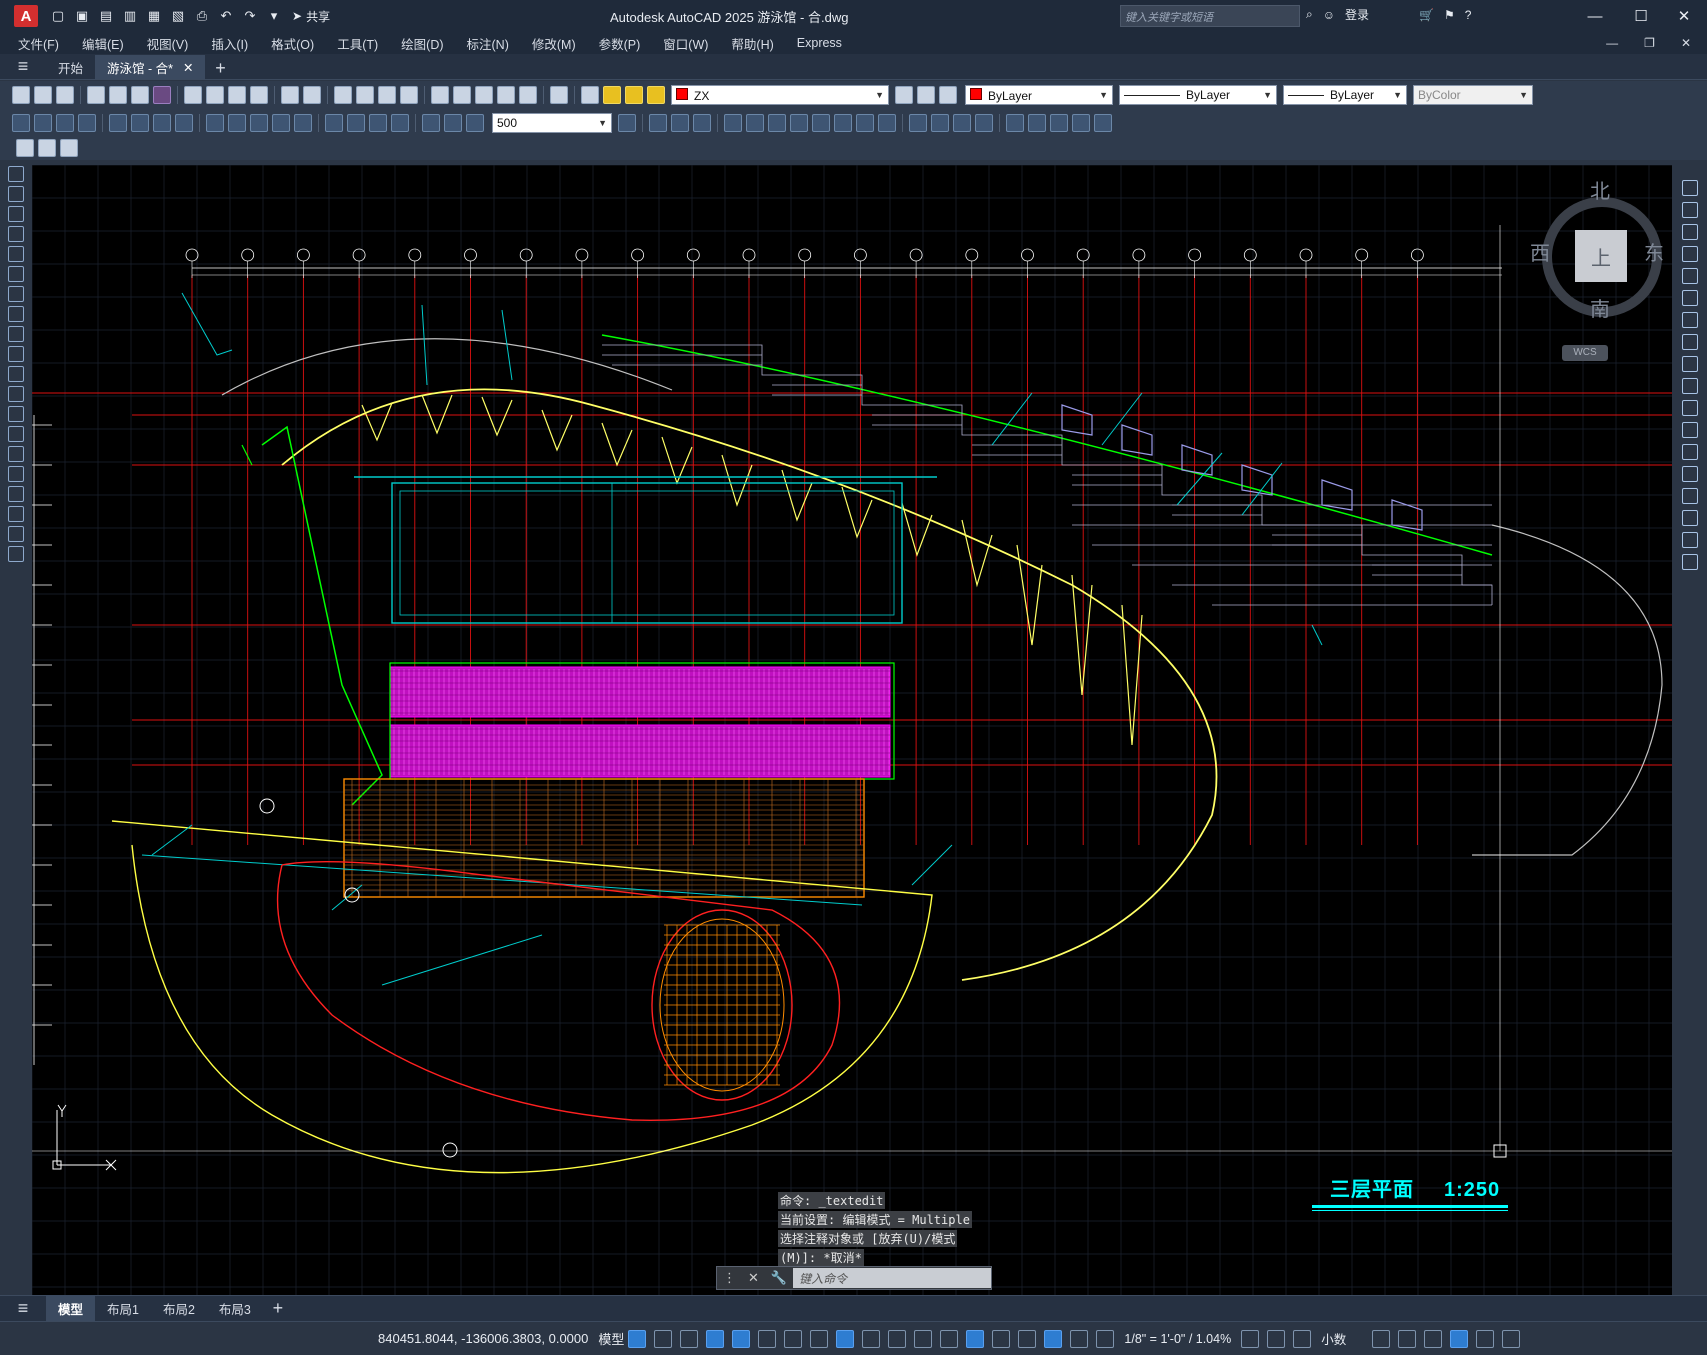  What do you see at coordinates (400, 122) in the screenshot?
I see `jogged-linear-icon` at bounding box center [400, 122].